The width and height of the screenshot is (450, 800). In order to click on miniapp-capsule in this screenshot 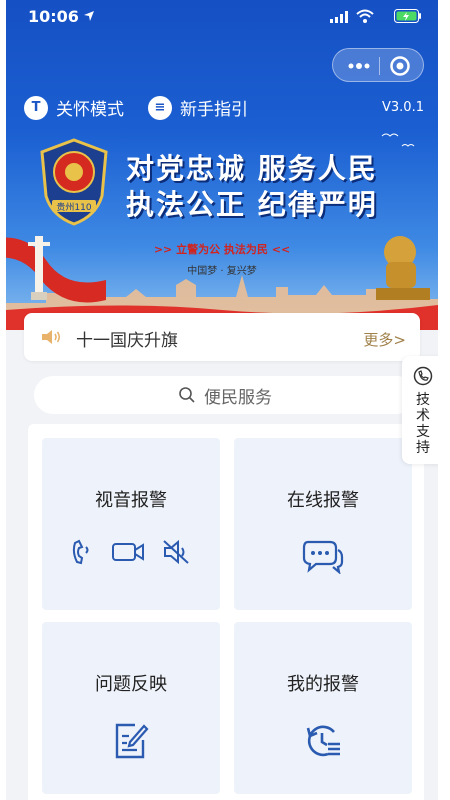, I will do `click(378, 65)`.